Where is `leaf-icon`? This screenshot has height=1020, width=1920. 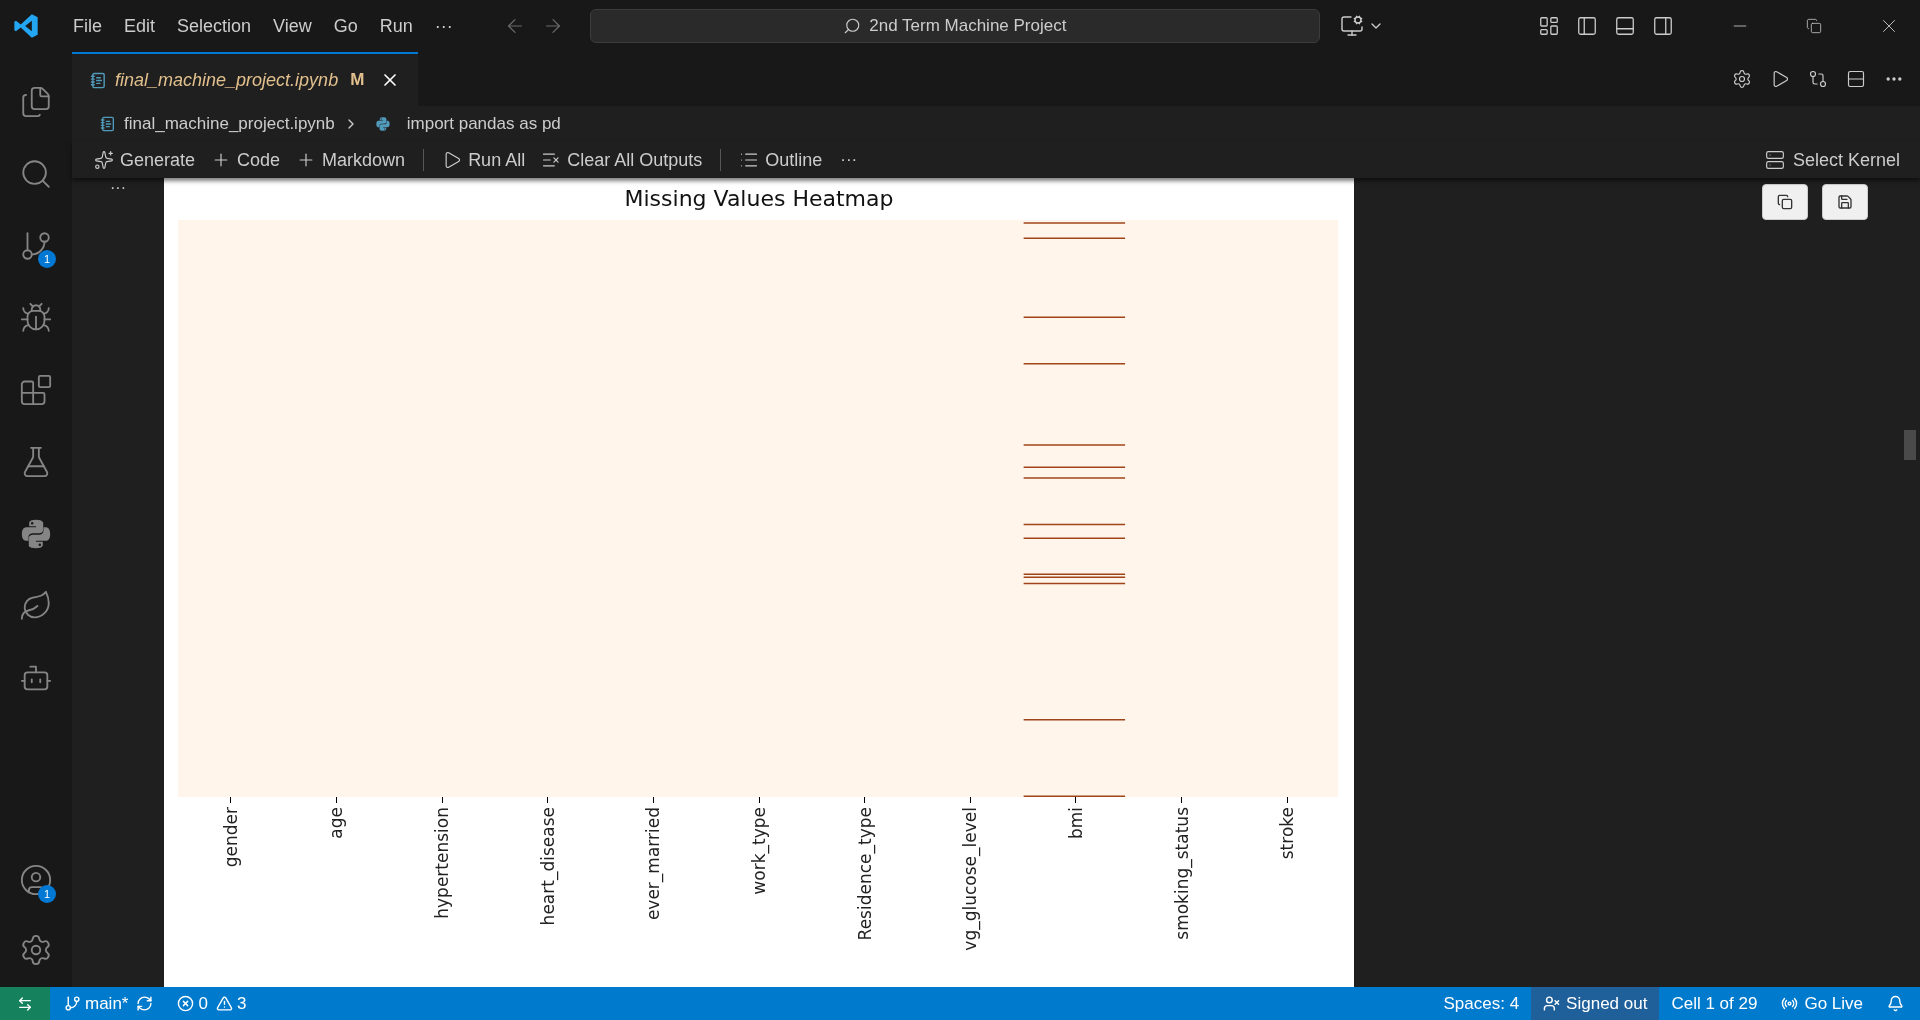 leaf-icon is located at coordinates (36, 606).